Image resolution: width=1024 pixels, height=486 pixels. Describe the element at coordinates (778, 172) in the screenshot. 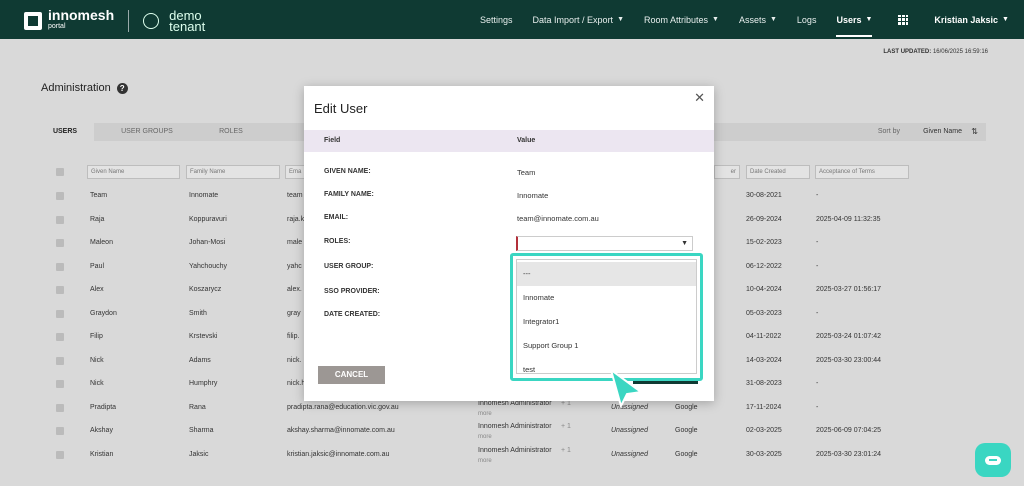

I see `filter-date-created: Date Created` at that location.